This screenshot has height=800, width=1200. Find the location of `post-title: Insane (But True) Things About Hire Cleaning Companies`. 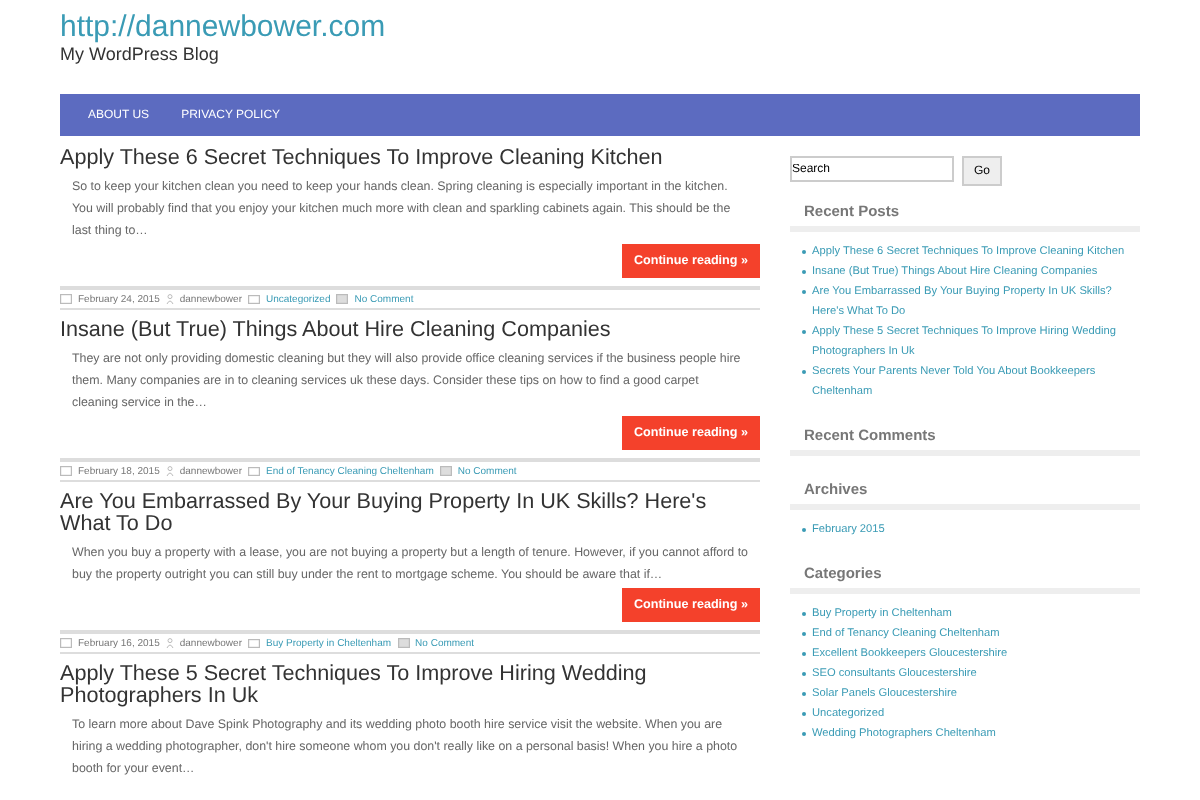

post-title: Insane (But True) Things About Hire Cleaning Companies is located at coordinates (410, 331).